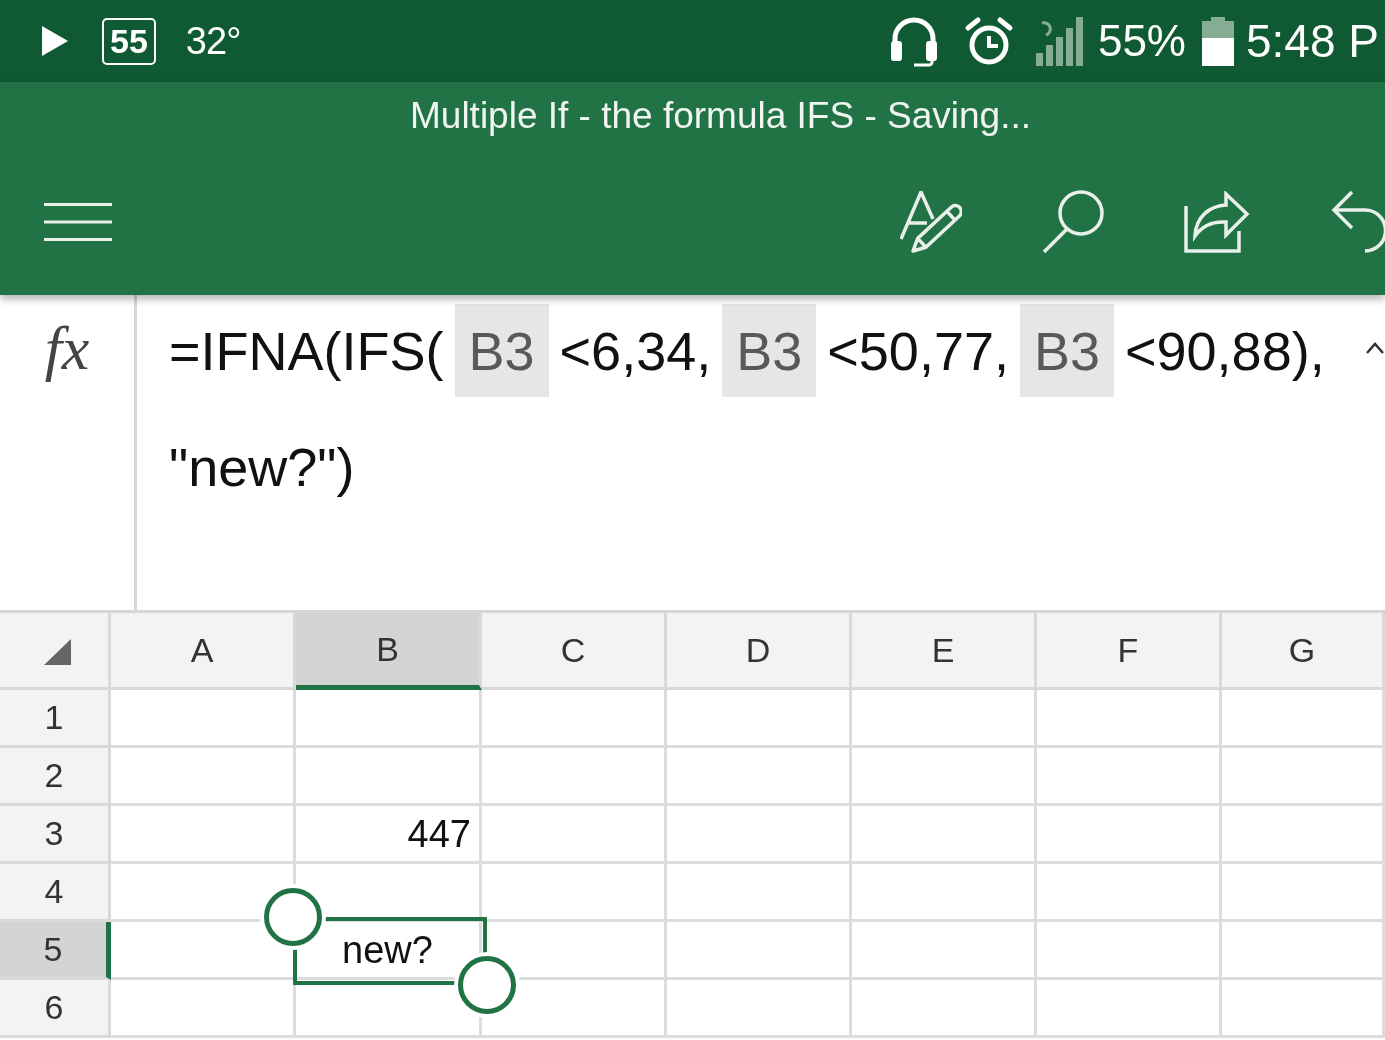 This screenshot has height=1040, width=1385. Describe the element at coordinates (203, 651) in the screenshot. I see `column-header: A` at that location.